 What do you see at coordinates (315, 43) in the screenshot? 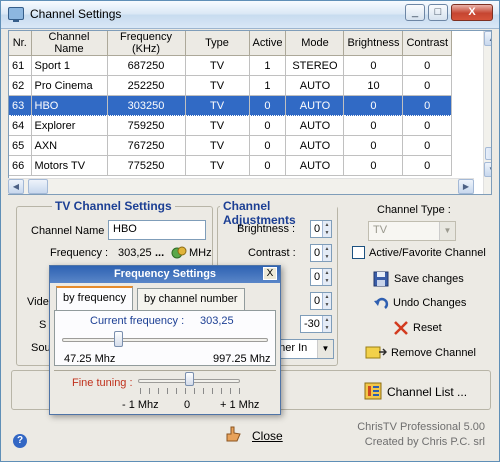
I see `column-header: Mode` at bounding box center [315, 43].